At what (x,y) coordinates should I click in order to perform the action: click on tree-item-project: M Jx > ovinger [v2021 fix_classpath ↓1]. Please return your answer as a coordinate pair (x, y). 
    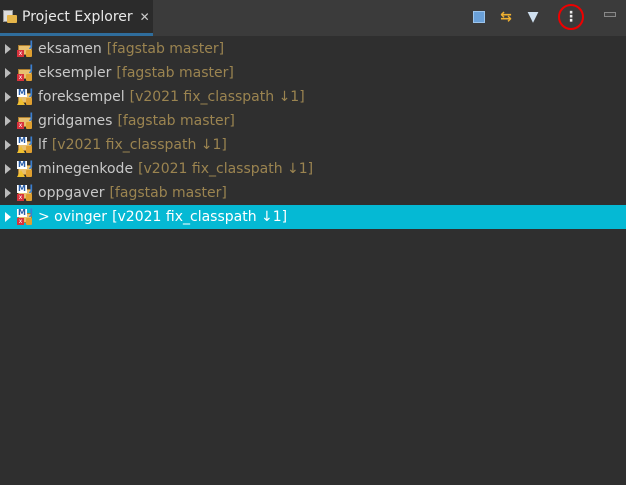
    Looking at the image, I should click on (313, 217).